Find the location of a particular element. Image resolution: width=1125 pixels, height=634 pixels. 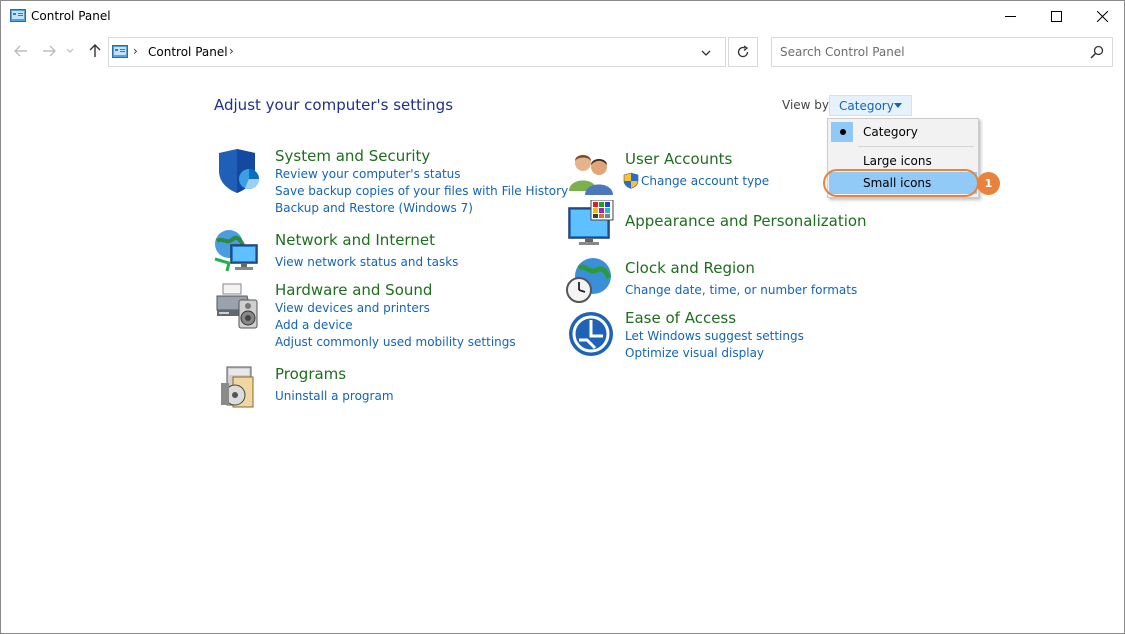

back-button is located at coordinates (21, 51).